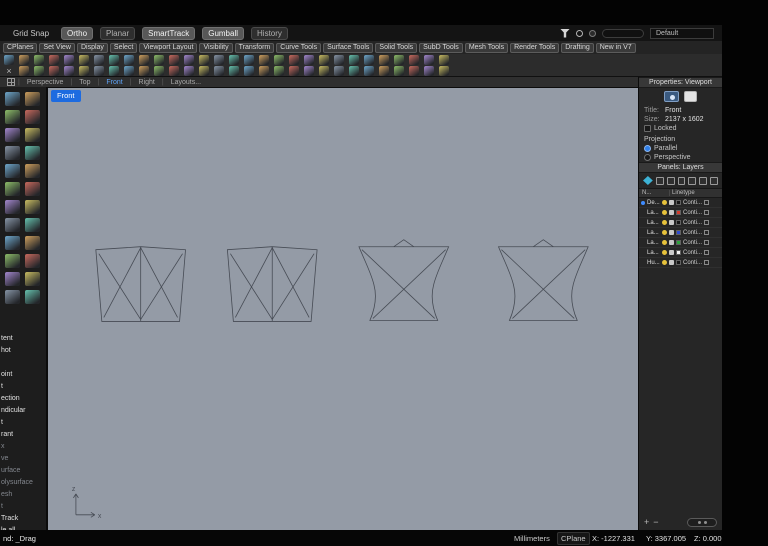 This screenshot has height=546, width=768. I want to click on tool-tab-new-in-v7: New in V7, so click(615, 47).